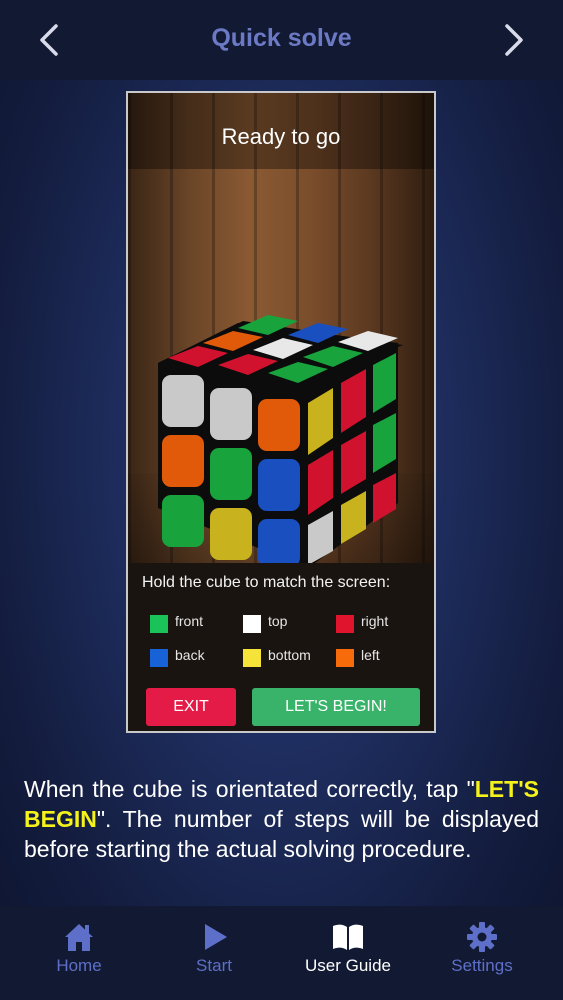 This screenshot has width=563, height=1000. Describe the element at coordinates (280, 441) in the screenshot. I see `cube-illustration` at that location.